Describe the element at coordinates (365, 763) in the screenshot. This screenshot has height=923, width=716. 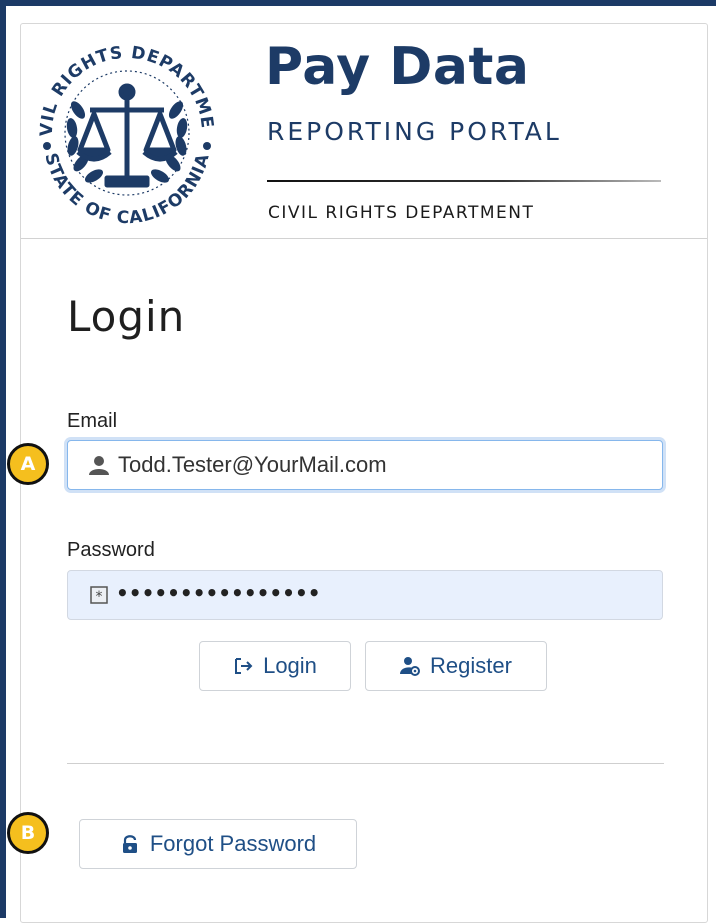
I see `section-divider` at that location.